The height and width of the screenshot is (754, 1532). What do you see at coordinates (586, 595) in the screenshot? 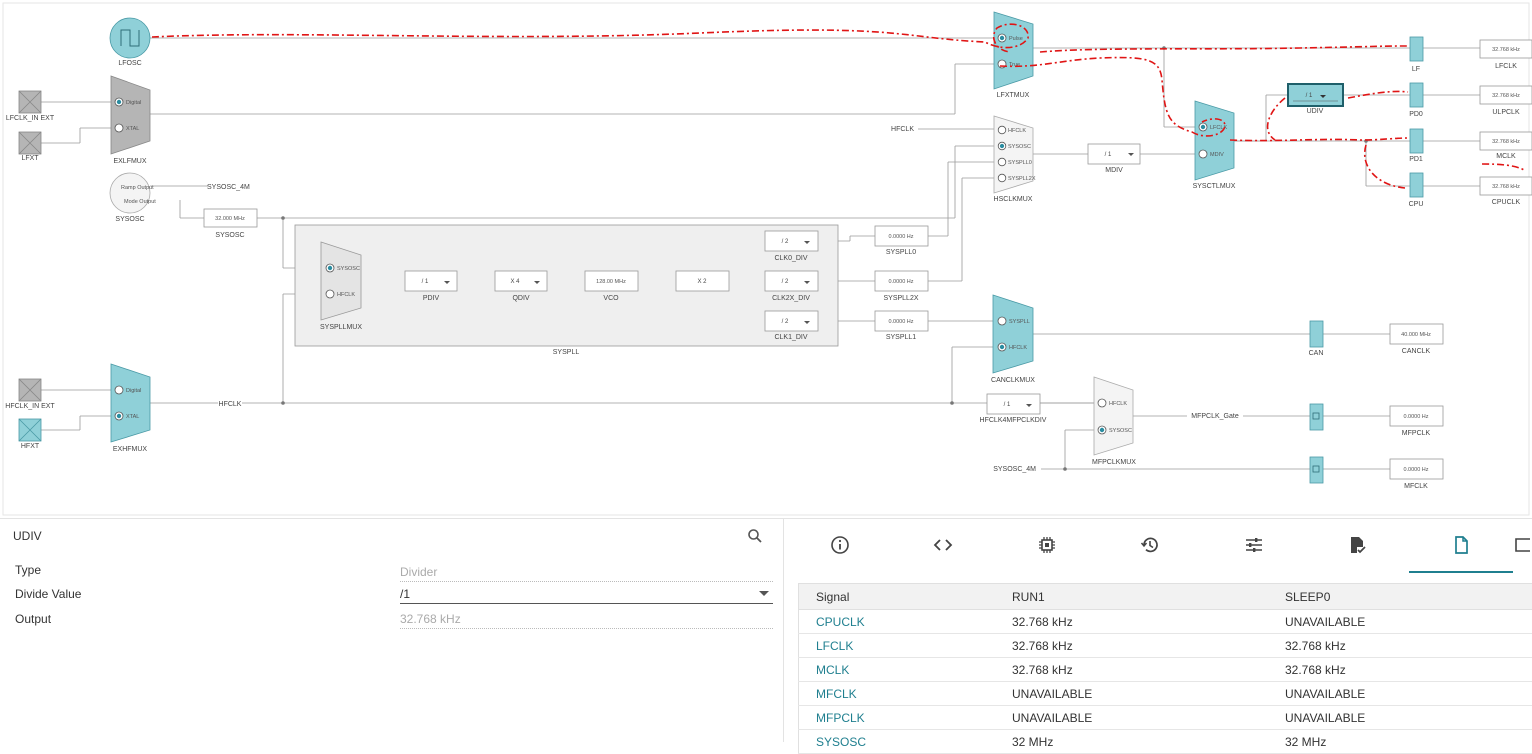
I see `divide-value-select: /1` at bounding box center [586, 595].